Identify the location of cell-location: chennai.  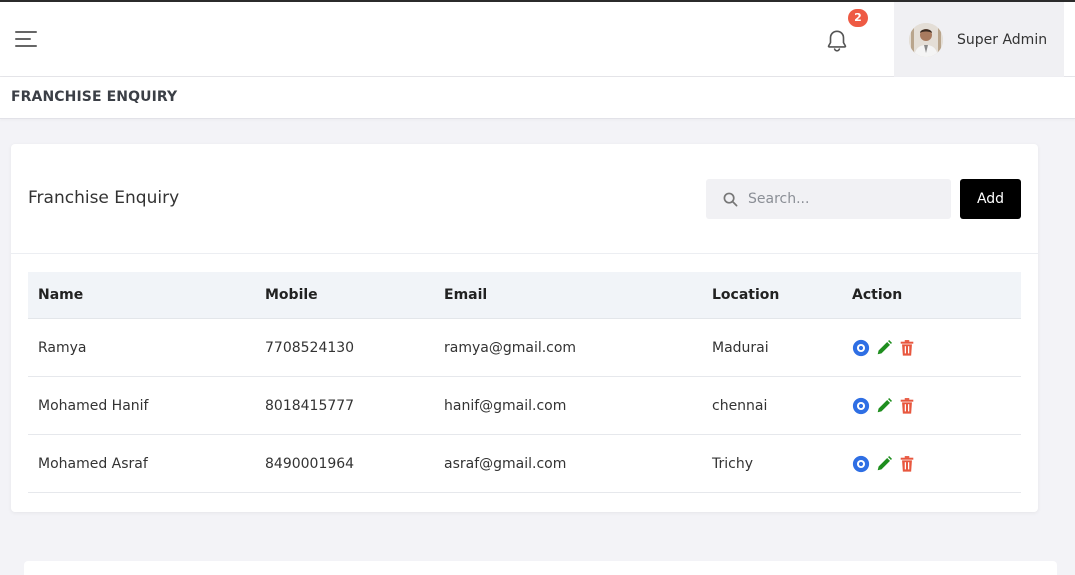
(740, 405).